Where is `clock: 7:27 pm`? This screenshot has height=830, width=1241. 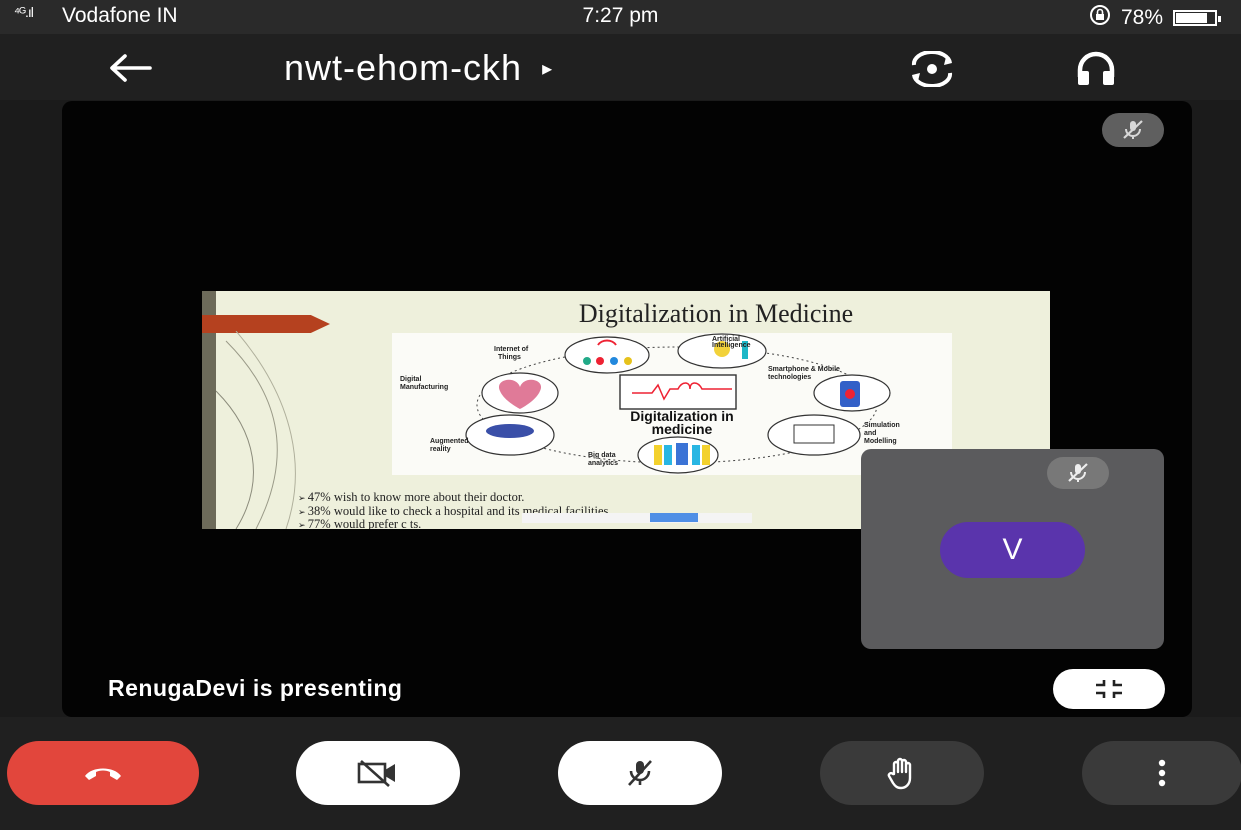 clock: 7:27 pm is located at coordinates (620, 15).